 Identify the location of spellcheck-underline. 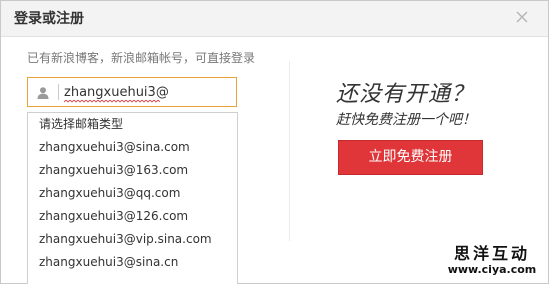
(112, 101).